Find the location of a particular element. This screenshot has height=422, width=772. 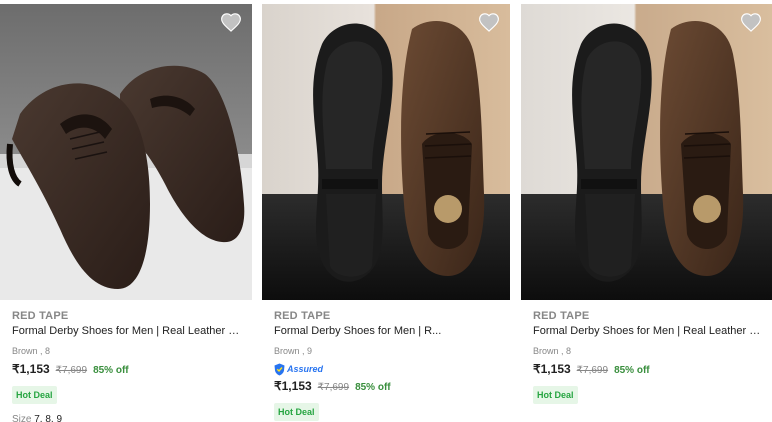

assured-label: Assured is located at coordinates (305, 369).